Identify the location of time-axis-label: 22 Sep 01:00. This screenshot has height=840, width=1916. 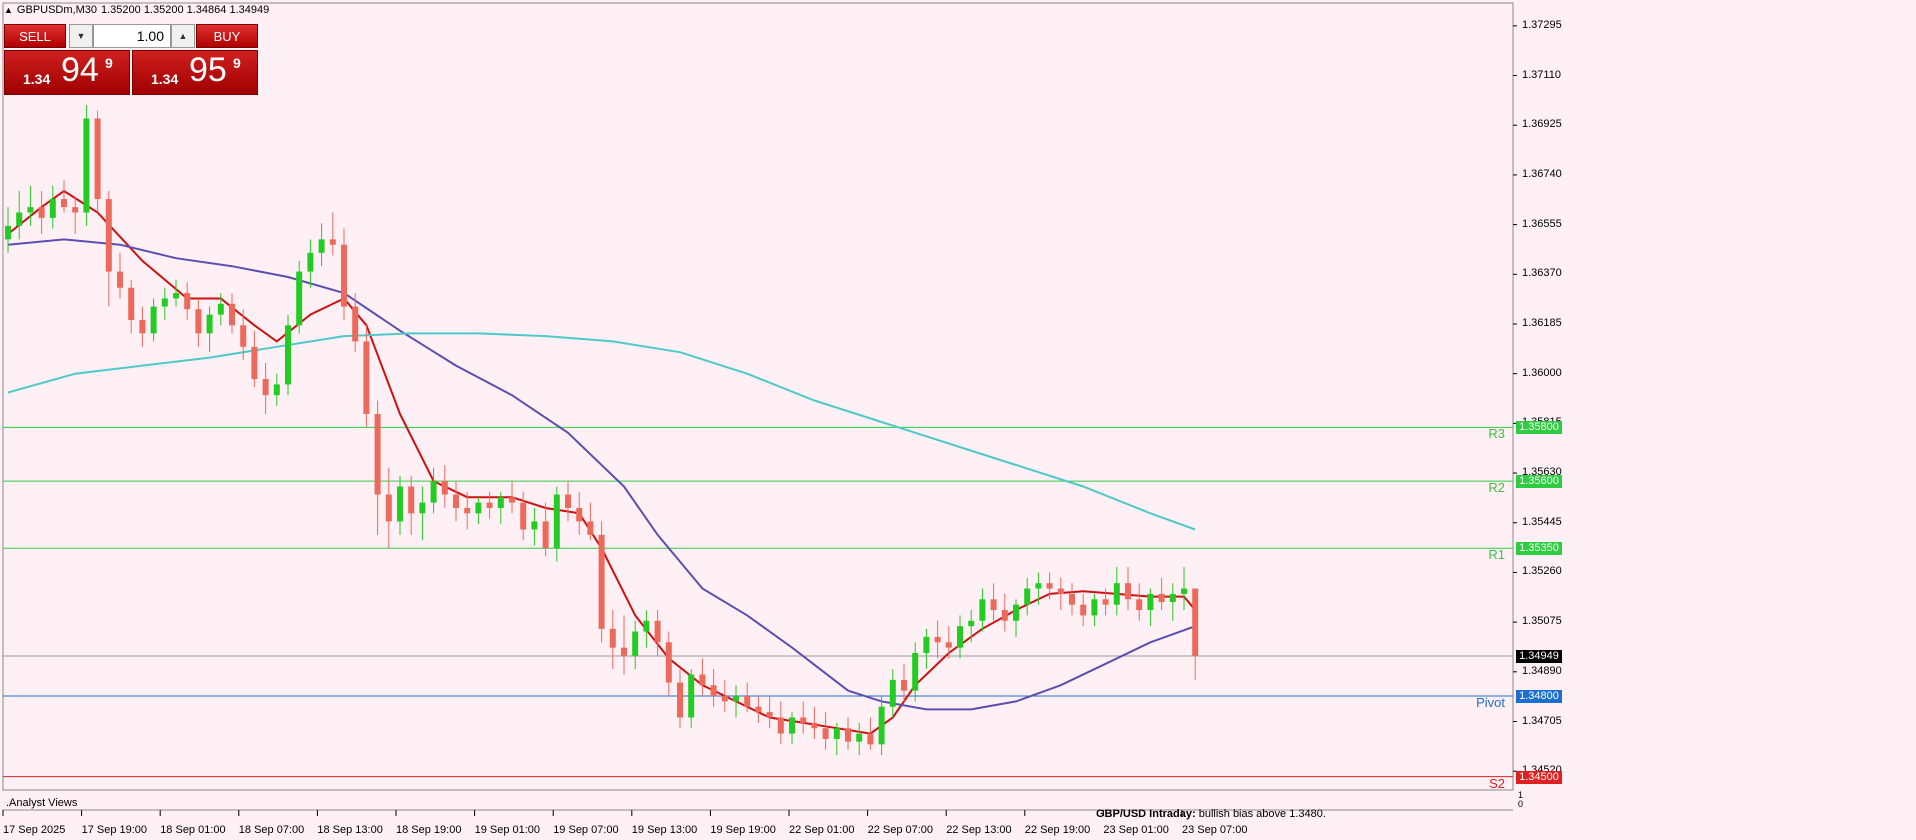
(822, 830).